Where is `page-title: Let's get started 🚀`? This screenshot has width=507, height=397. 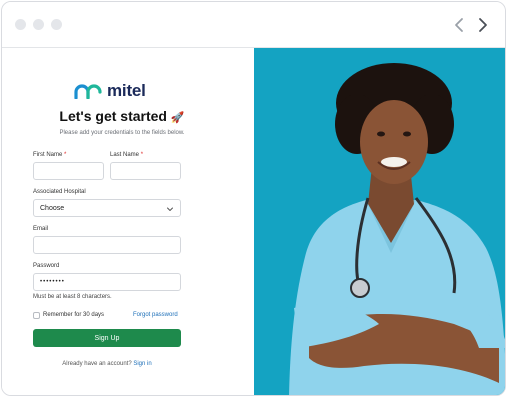 page-title: Let's get started 🚀 is located at coordinates (122, 116).